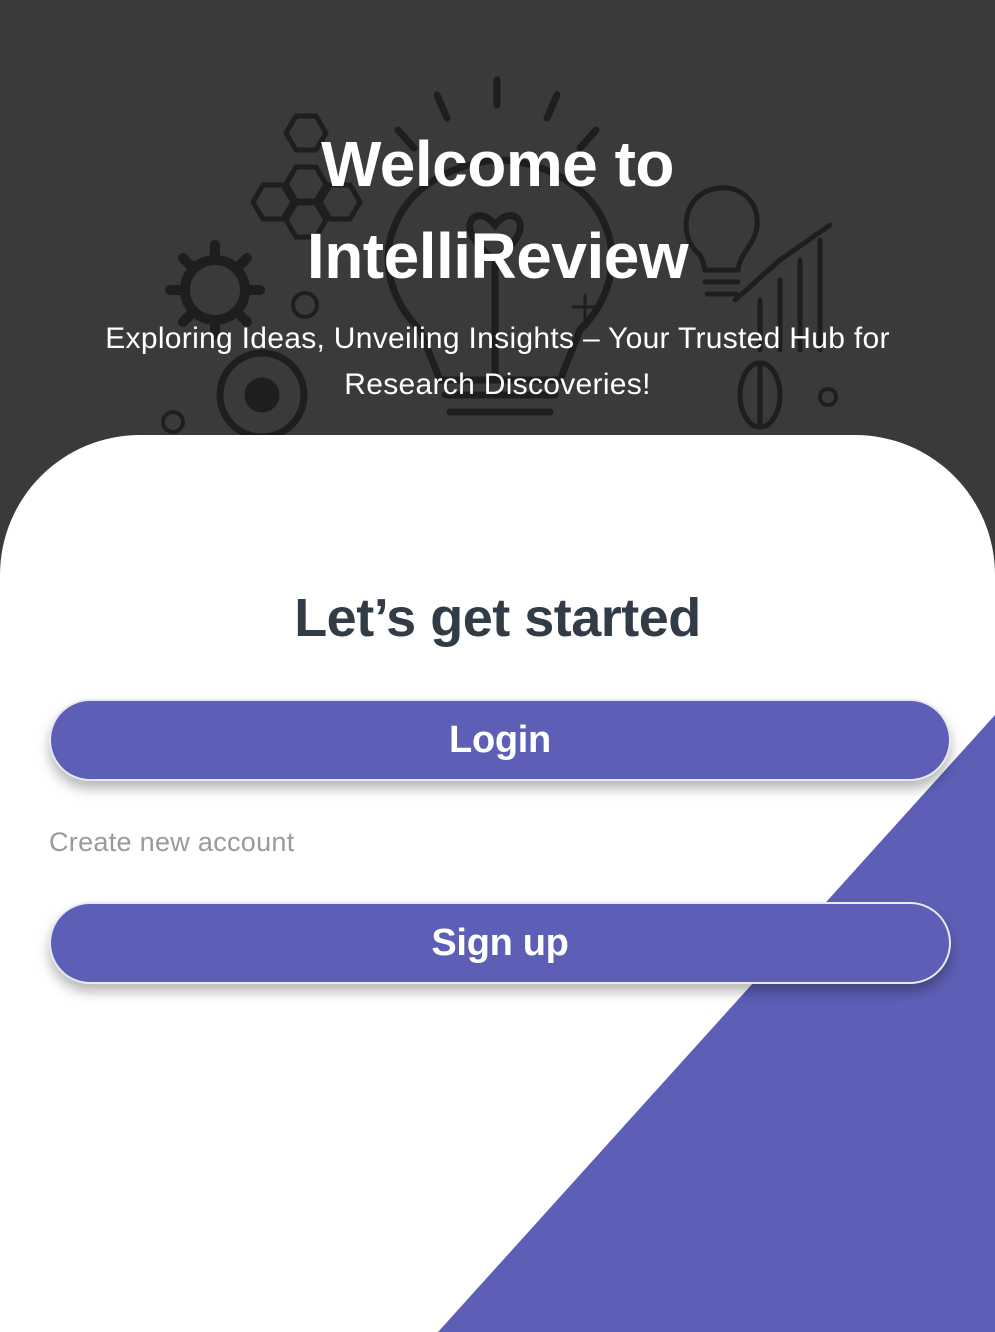 The height and width of the screenshot is (1332, 995). I want to click on hero-title: Welcome to IntelliReview, so click(497, 210).